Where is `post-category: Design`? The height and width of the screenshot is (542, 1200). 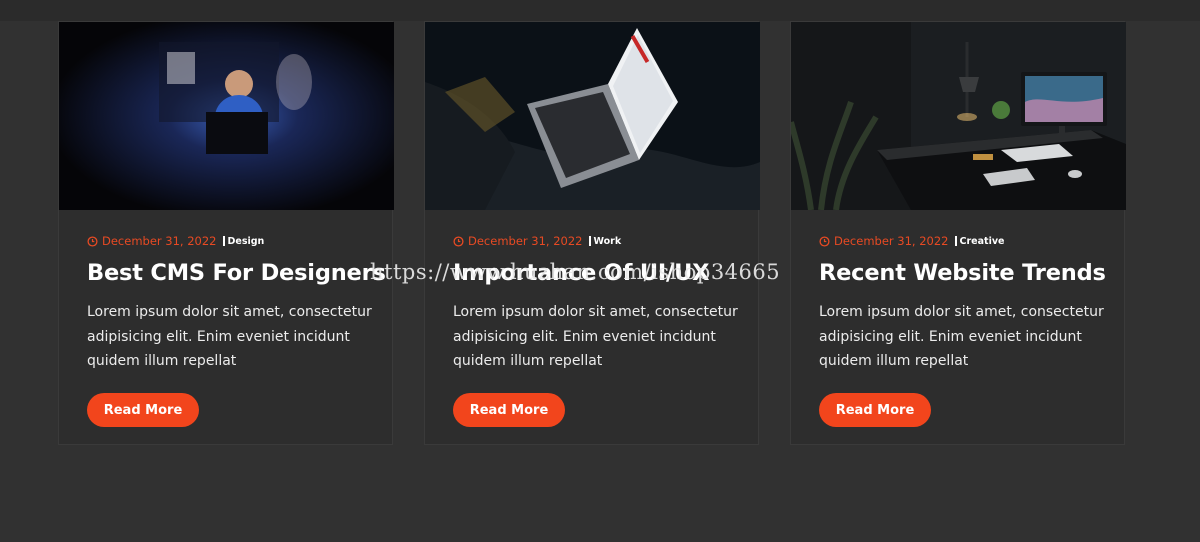 post-category: Design is located at coordinates (246, 241).